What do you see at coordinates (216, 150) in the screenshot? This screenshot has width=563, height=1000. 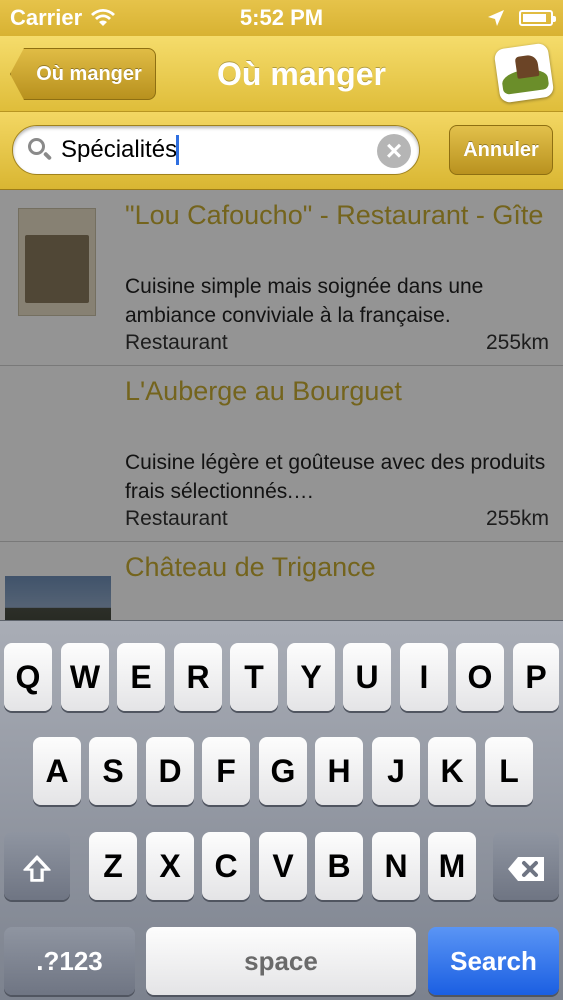 I see `search-field: Spécialités ×` at bounding box center [216, 150].